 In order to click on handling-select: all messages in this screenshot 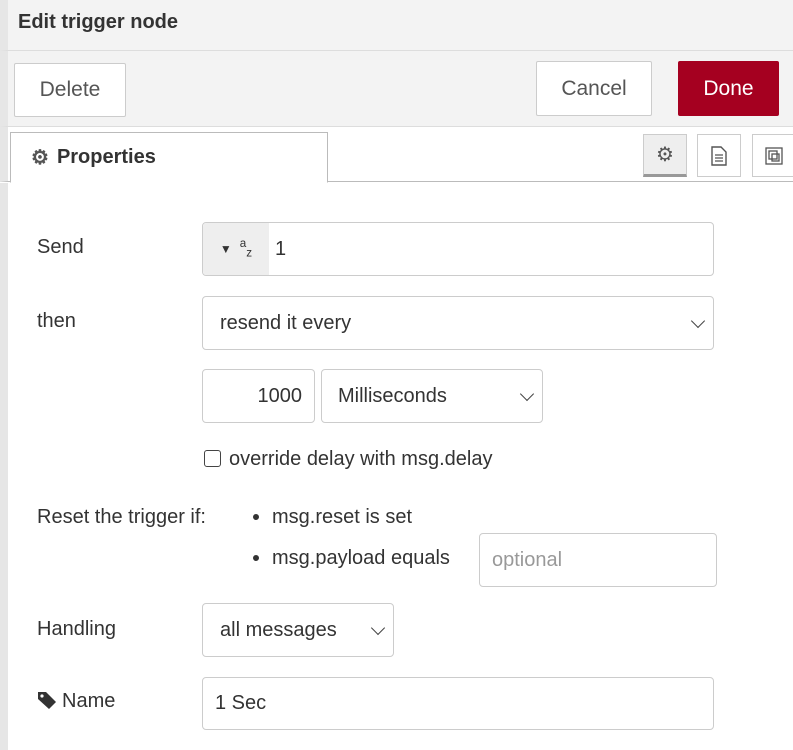, I will do `click(298, 630)`.